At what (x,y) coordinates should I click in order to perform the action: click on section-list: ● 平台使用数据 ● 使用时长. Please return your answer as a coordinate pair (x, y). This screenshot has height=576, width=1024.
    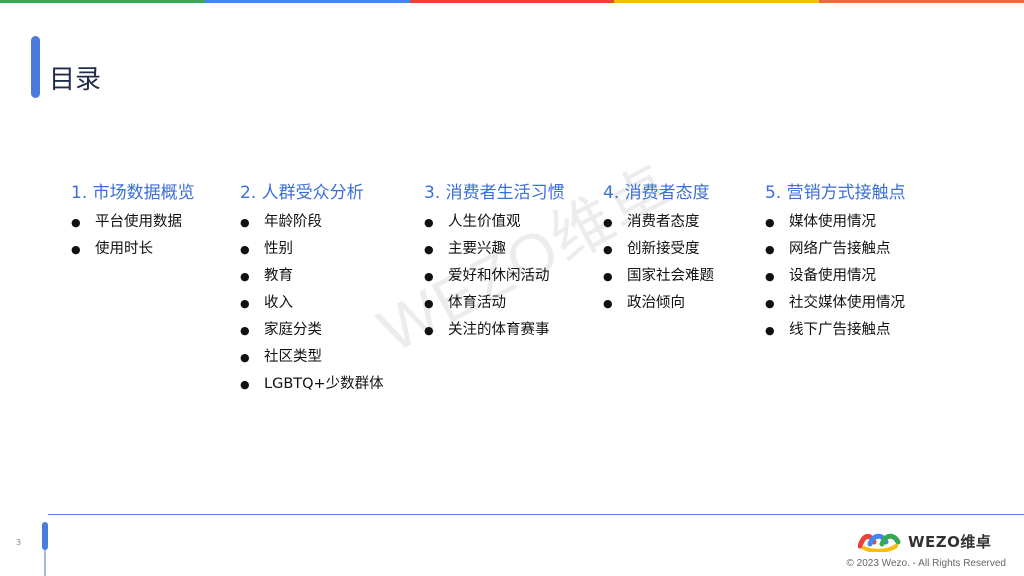
    Looking at the image, I should click on (133, 236).